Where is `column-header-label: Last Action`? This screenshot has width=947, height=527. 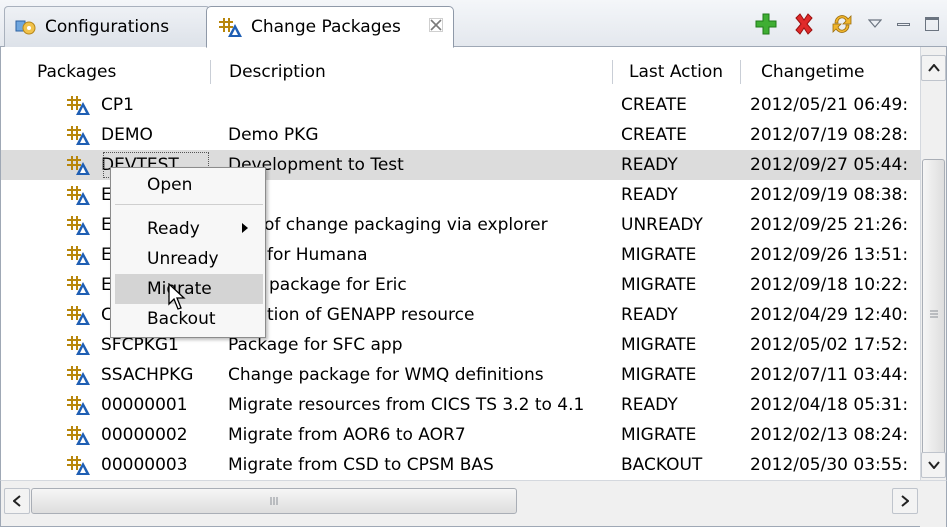 column-header-label: Last Action is located at coordinates (676, 72).